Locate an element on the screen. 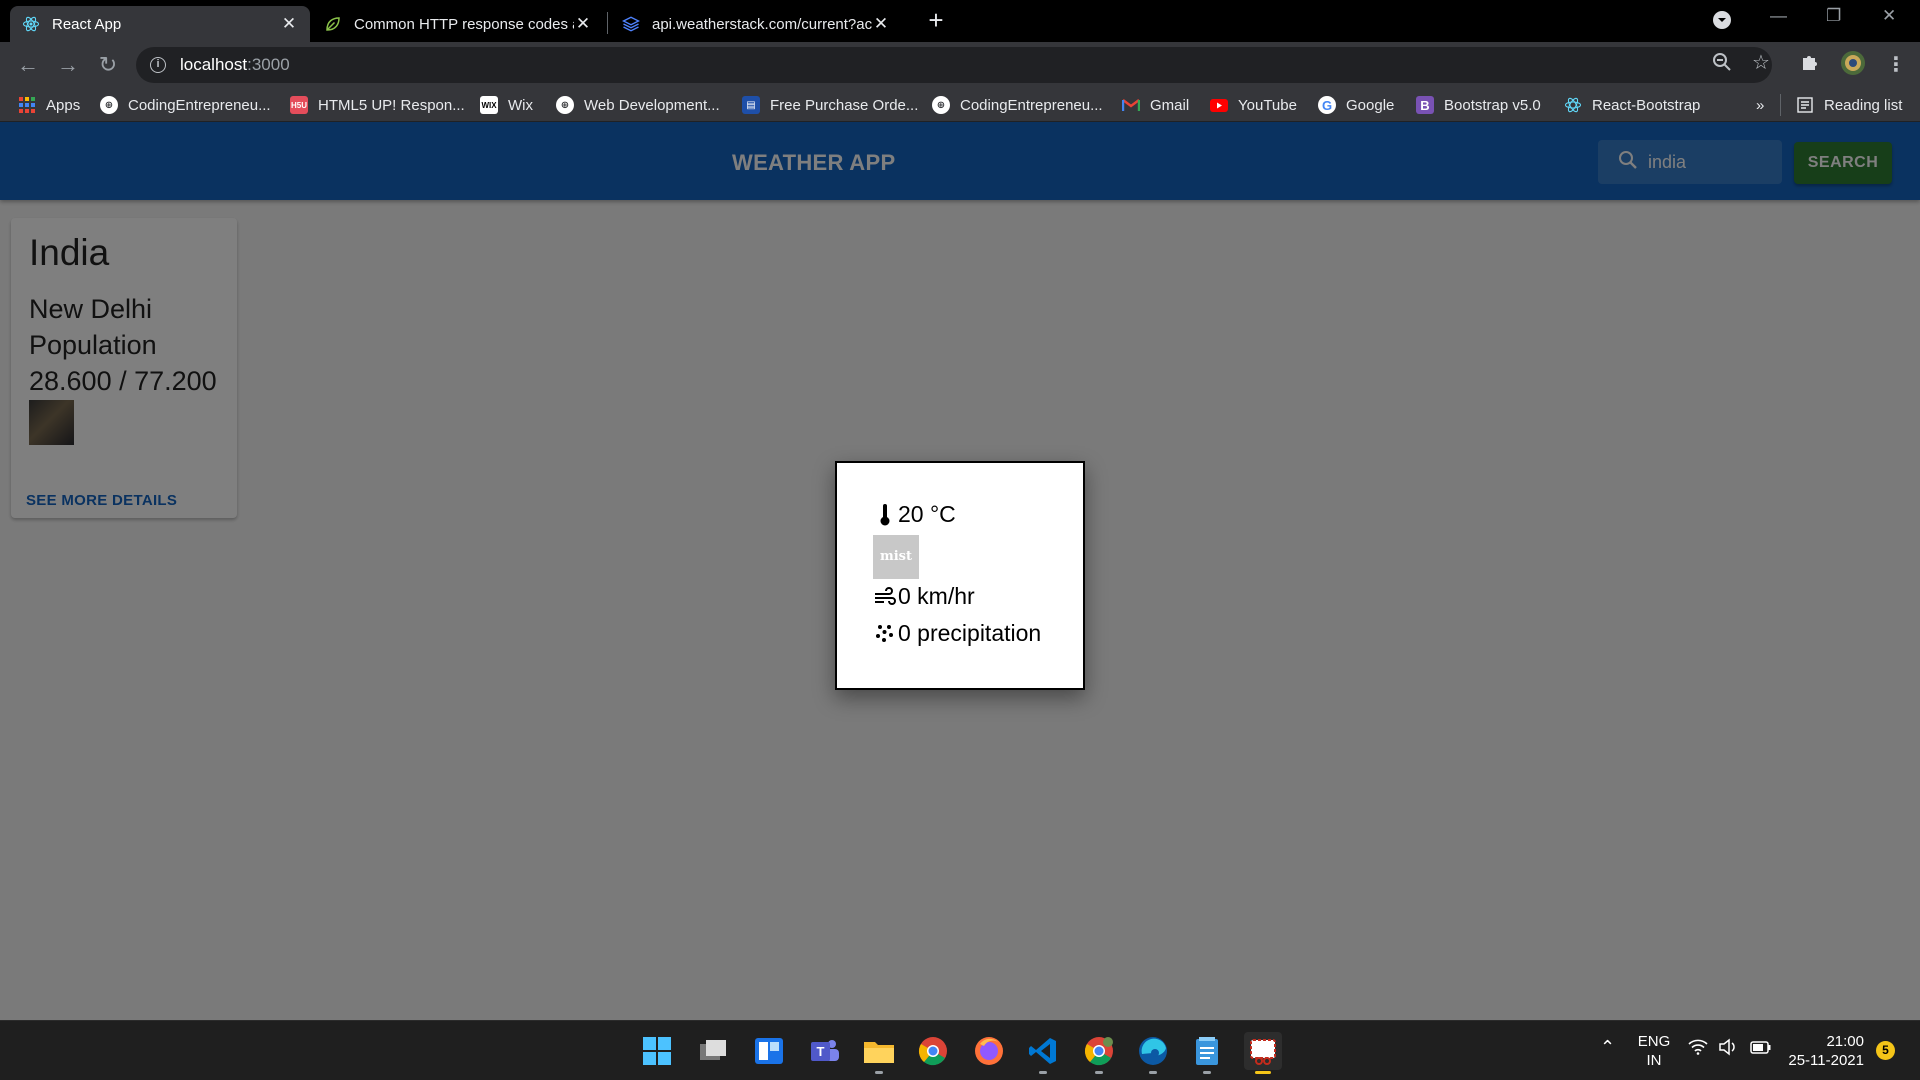 This screenshot has width=1920, height=1080. stack-icon is located at coordinates (631, 24).